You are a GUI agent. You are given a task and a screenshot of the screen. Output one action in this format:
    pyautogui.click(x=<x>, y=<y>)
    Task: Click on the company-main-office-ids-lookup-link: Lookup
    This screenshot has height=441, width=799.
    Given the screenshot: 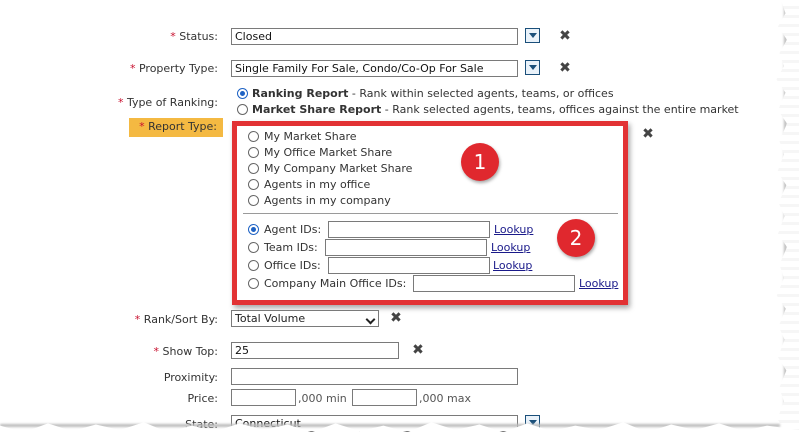 What is the action you would take?
    pyautogui.click(x=598, y=283)
    